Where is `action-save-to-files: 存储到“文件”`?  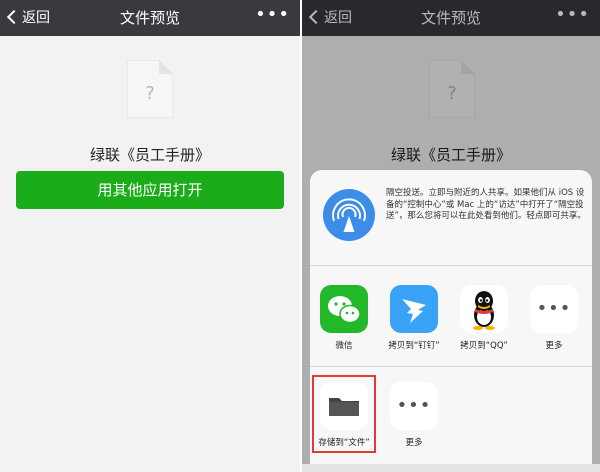 action-save-to-files: 存储到“文件” is located at coordinates (344, 415).